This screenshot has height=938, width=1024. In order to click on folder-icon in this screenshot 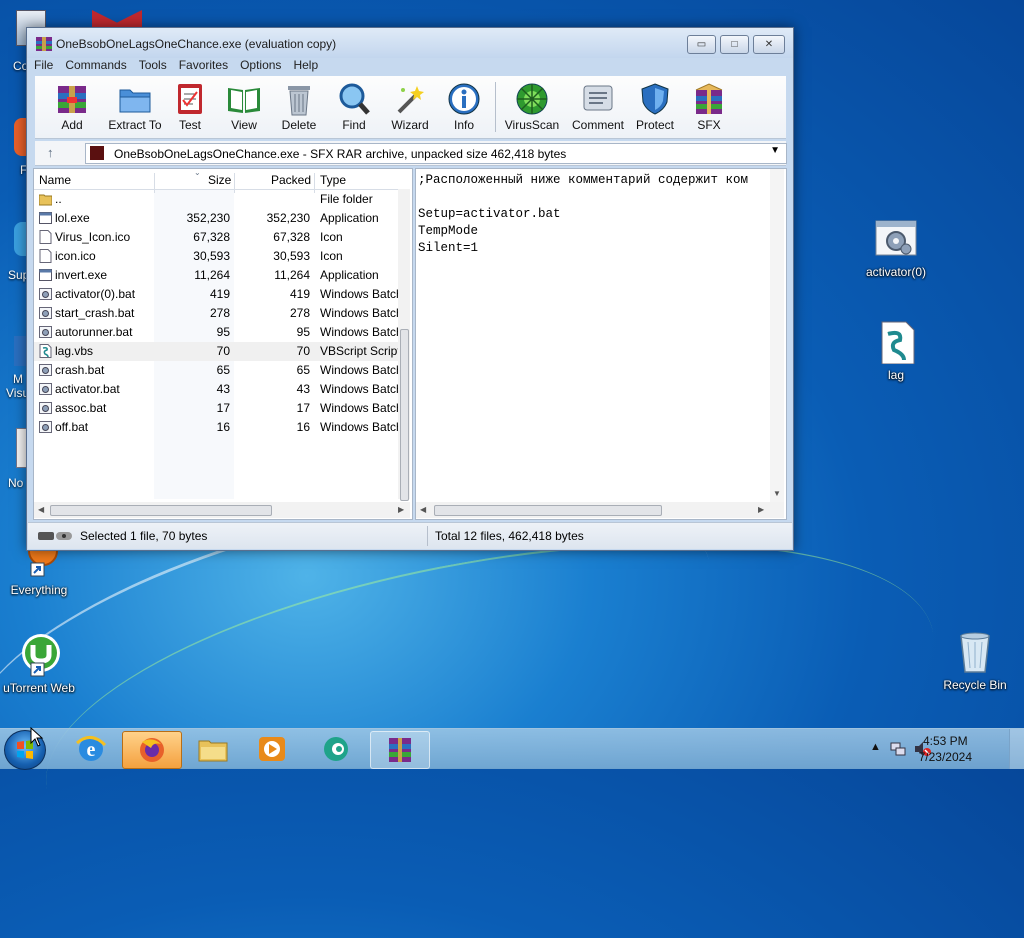, I will do `click(45, 199)`.